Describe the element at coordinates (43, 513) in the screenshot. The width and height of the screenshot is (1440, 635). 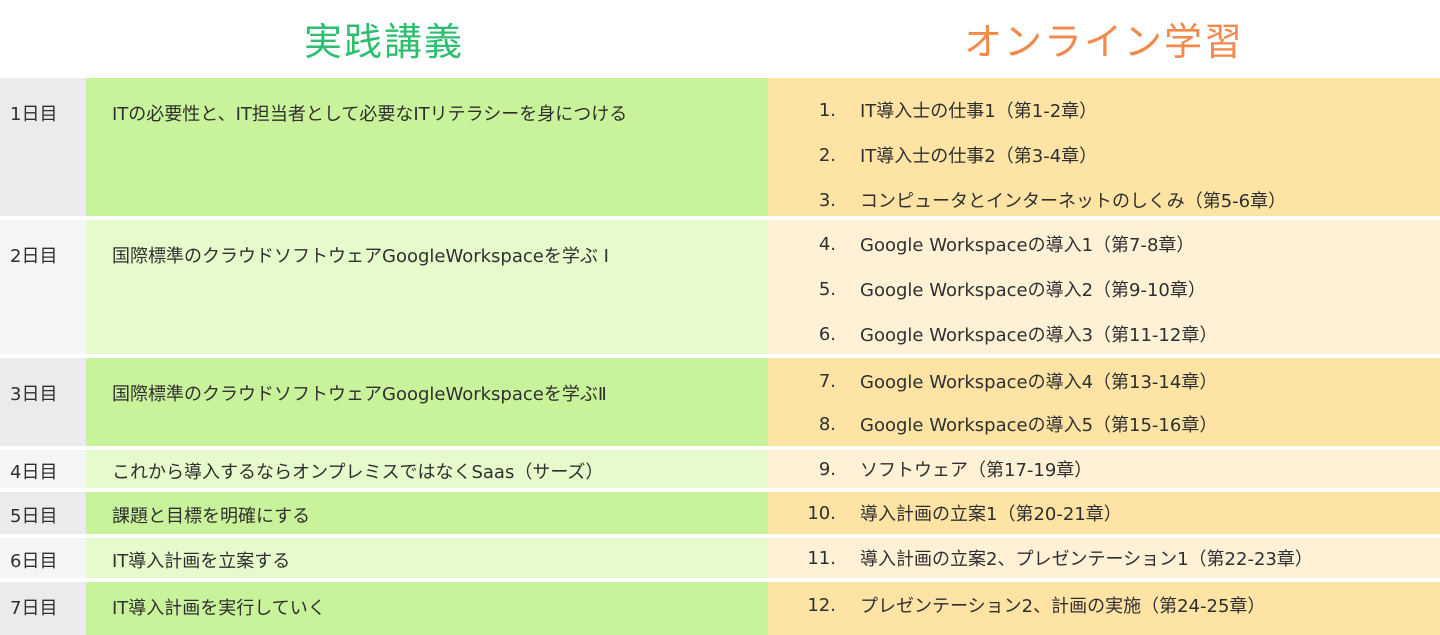
I see `day-label: 5日目` at that location.